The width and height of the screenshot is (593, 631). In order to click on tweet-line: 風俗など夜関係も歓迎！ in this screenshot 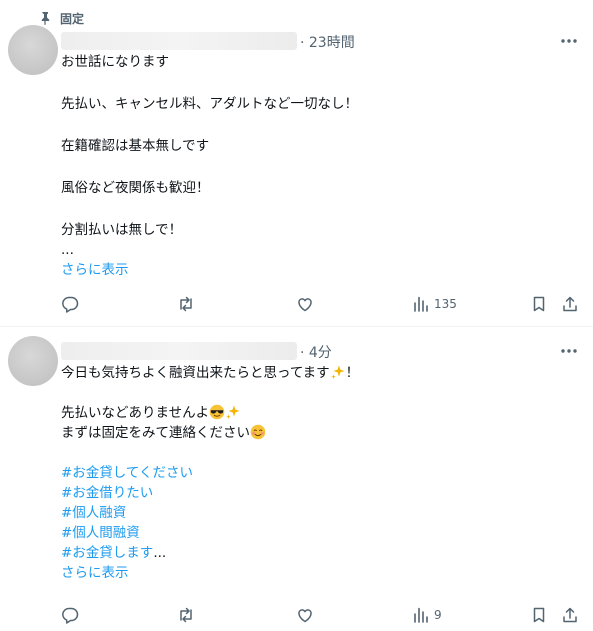, I will do `click(135, 188)`.